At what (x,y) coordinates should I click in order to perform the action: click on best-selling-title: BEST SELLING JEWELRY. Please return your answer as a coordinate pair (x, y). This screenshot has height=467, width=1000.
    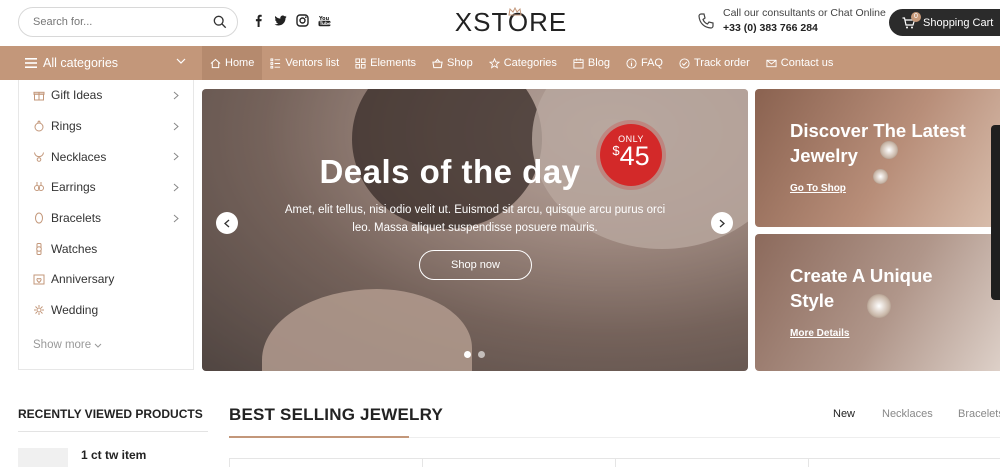
    Looking at the image, I should click on (336, 414).